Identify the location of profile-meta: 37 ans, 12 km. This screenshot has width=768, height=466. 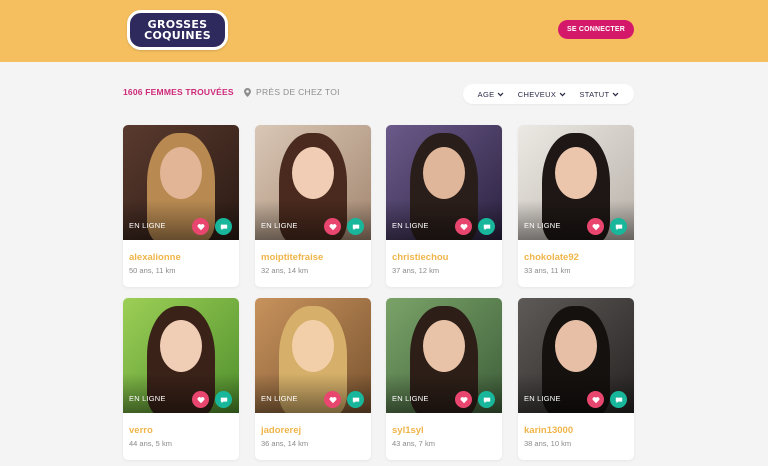
(416, 270).